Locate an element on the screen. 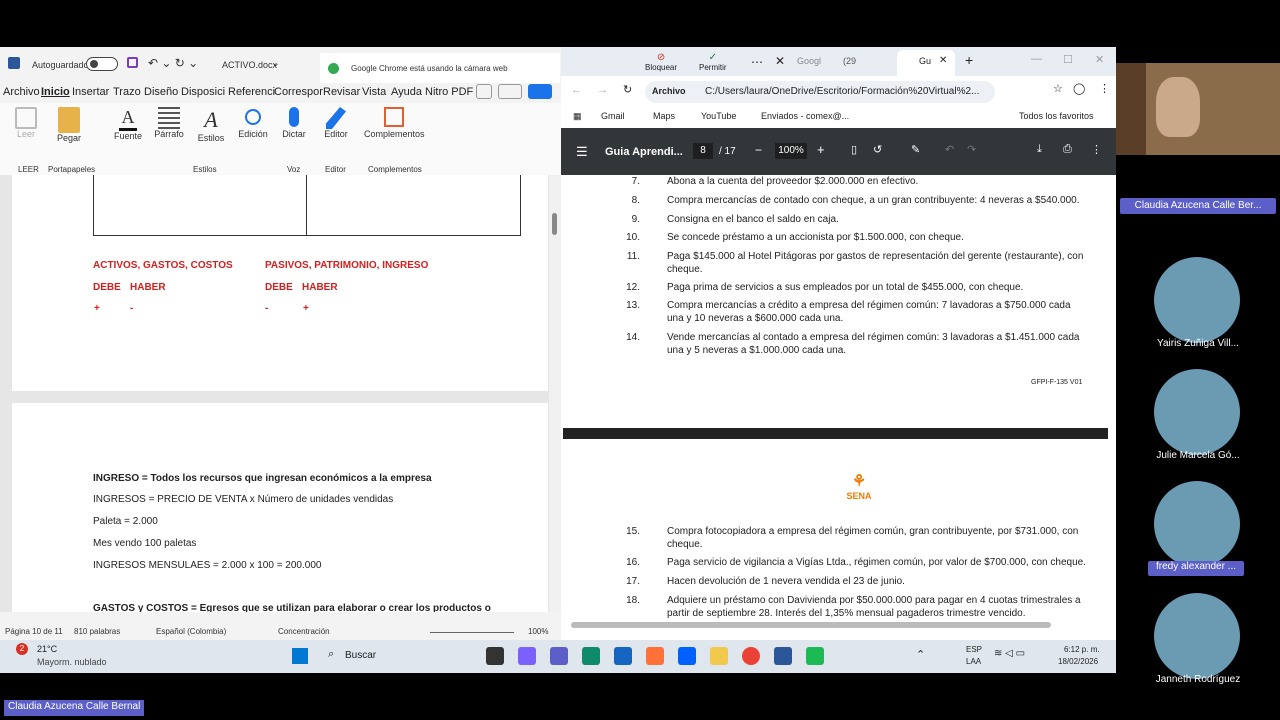 Image resolution: width=1280 pixels, height=720 pixels. window-close-icon: ✕ is located at coordinates (1099, 59).